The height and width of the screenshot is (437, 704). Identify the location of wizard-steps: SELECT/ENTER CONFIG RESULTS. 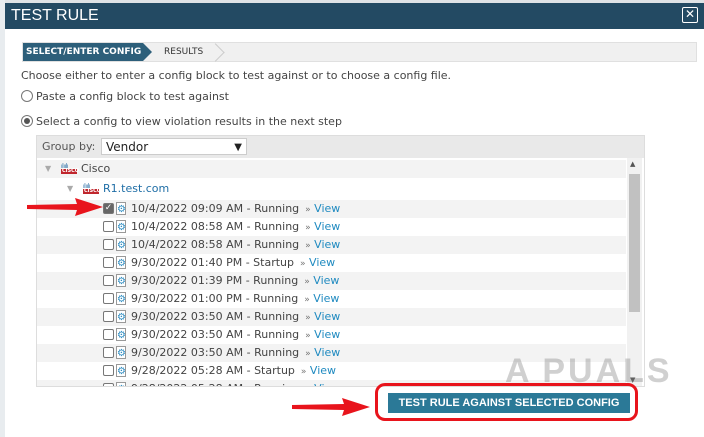
(359, 52).